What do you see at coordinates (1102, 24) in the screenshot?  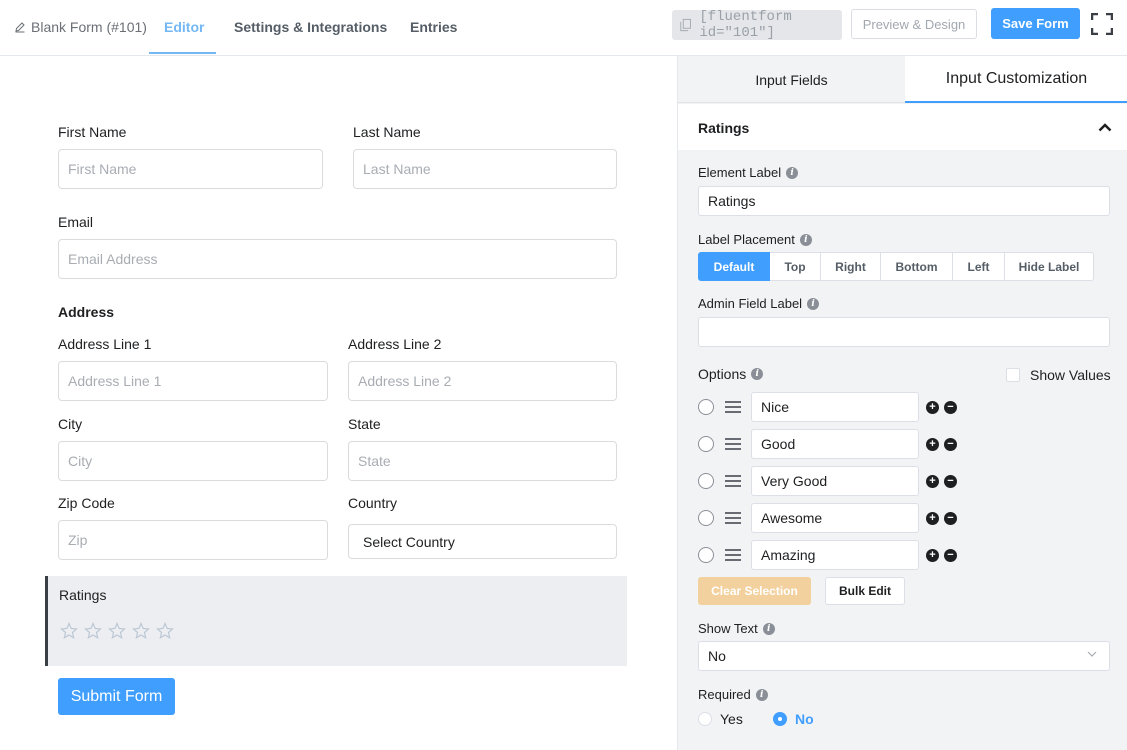 I see `fullscreen-icon` at bounding box center [1102, 24].